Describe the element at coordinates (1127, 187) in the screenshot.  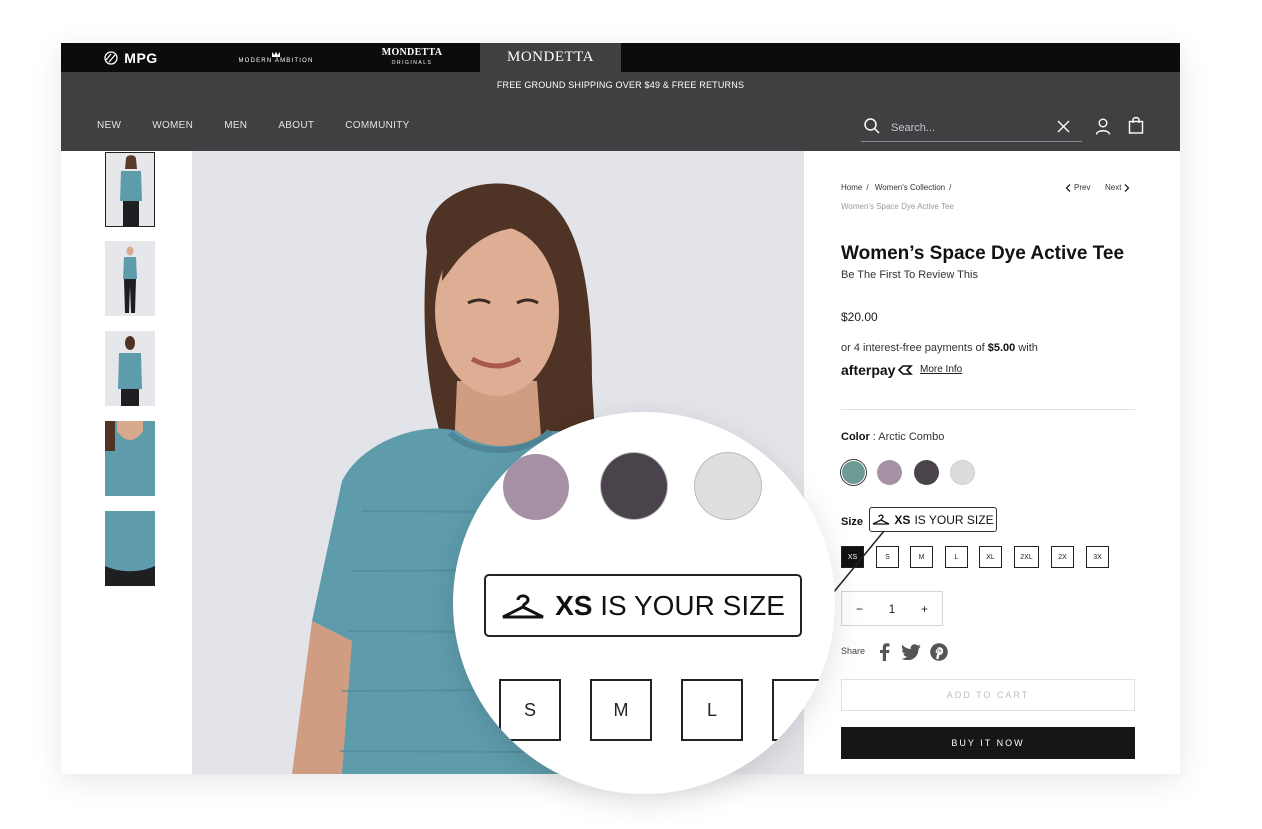
I see `chevron-right-icon` at that location.